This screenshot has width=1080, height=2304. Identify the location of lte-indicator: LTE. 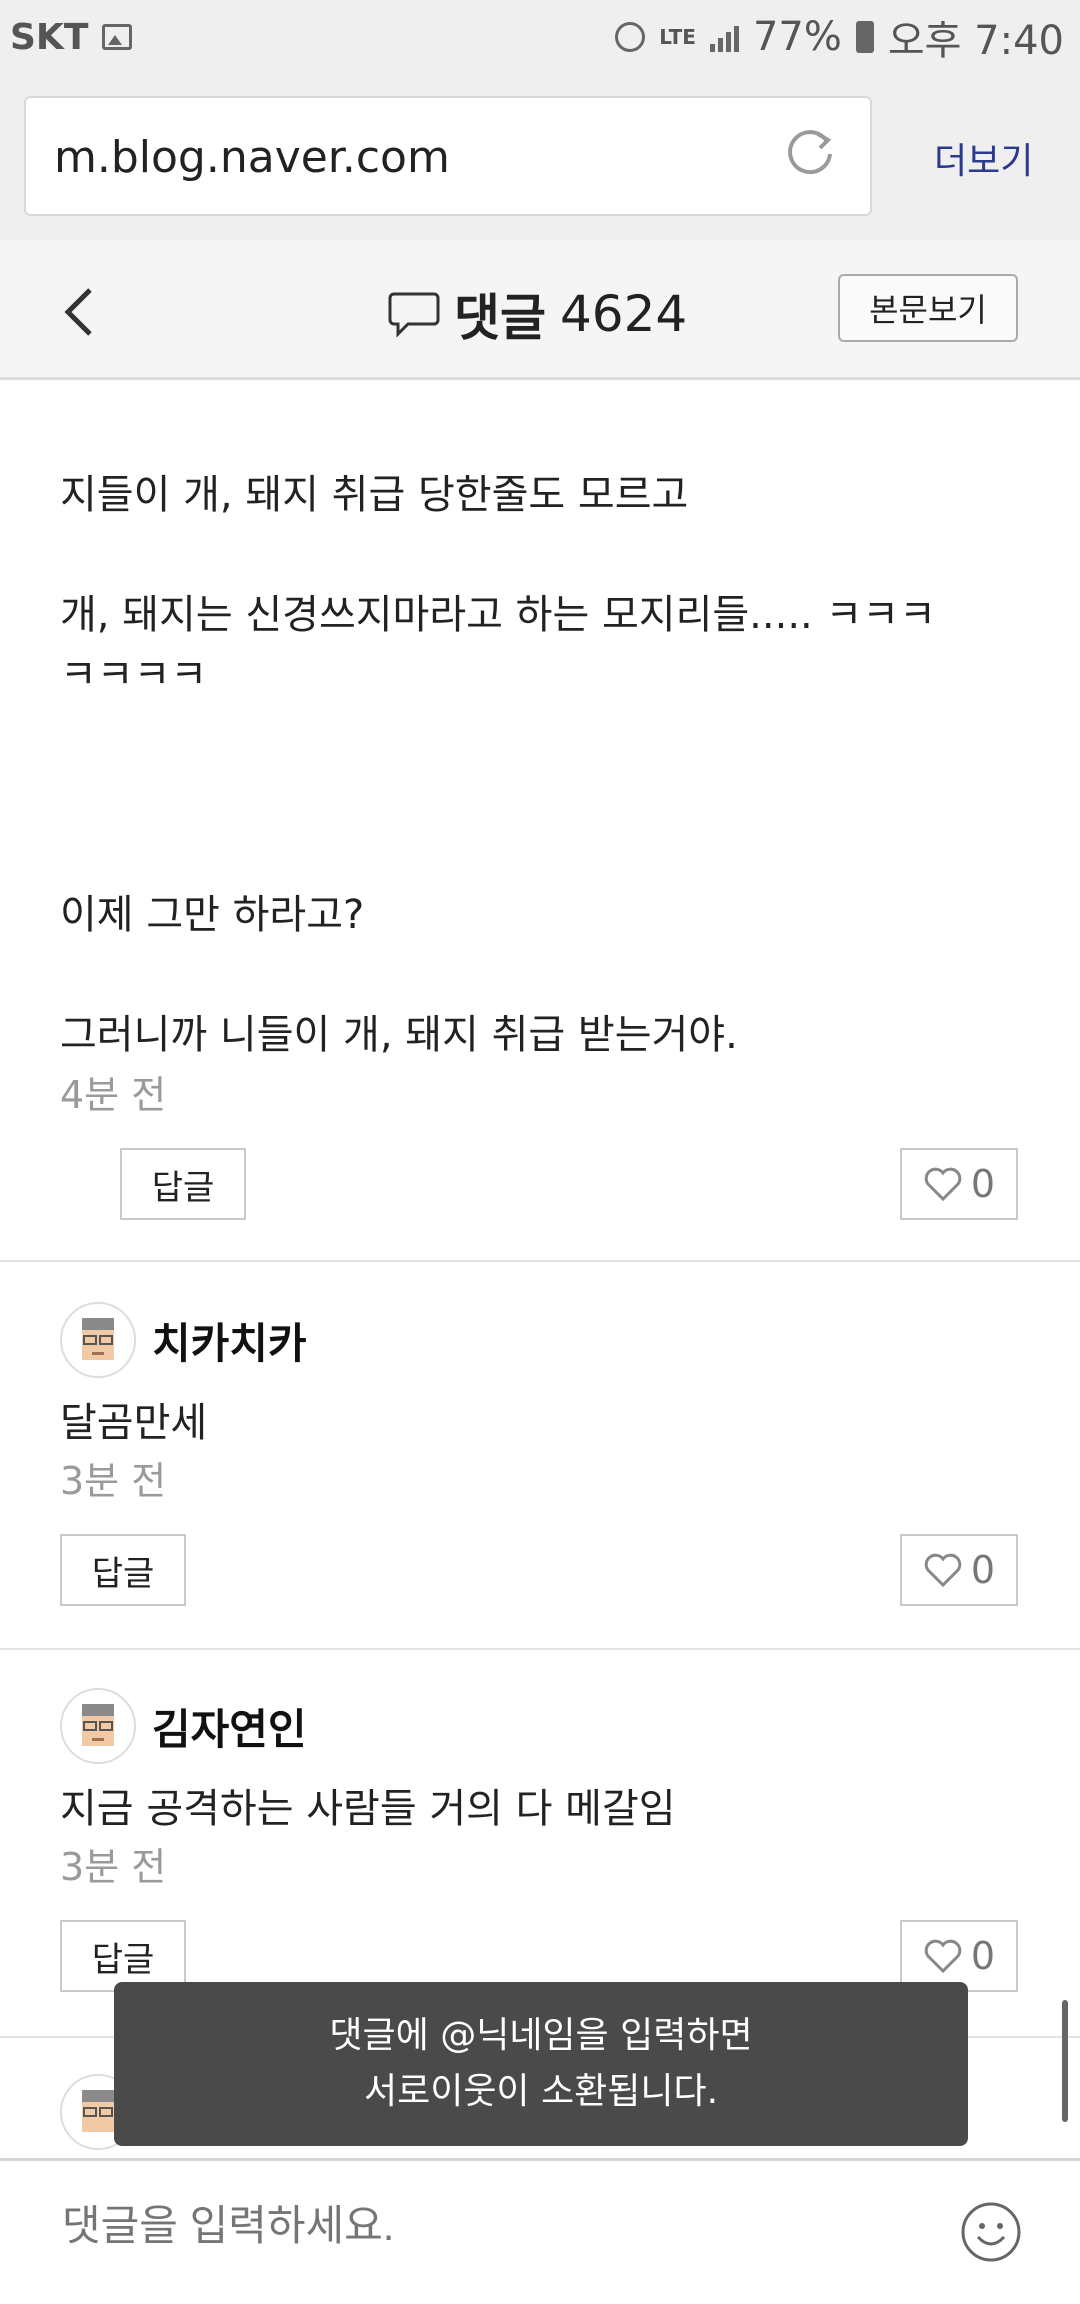
(677, 37).